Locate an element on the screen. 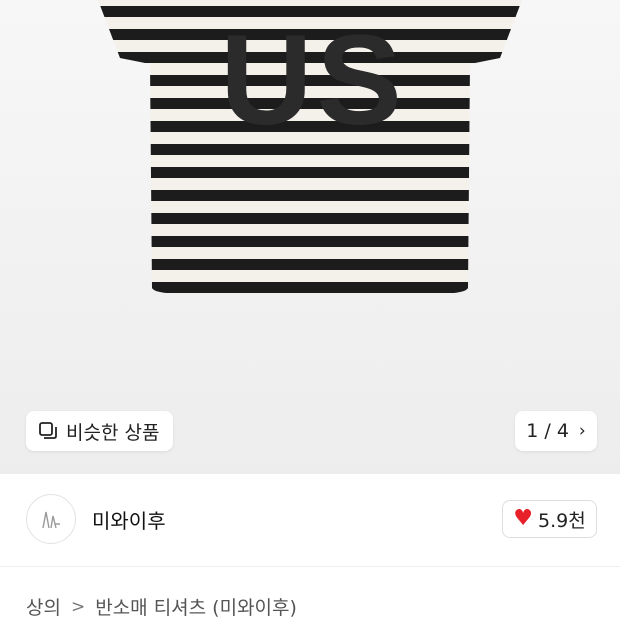  shirt-print-text: US is located at coordinates (313, 80).